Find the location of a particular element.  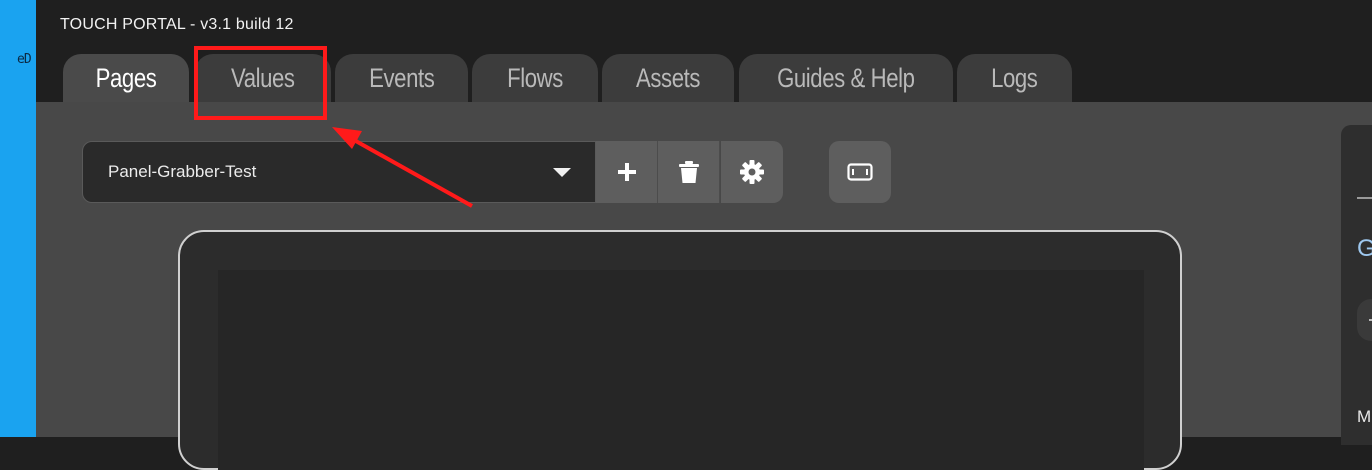

page-settings-button is located at coordinates (752, 172).